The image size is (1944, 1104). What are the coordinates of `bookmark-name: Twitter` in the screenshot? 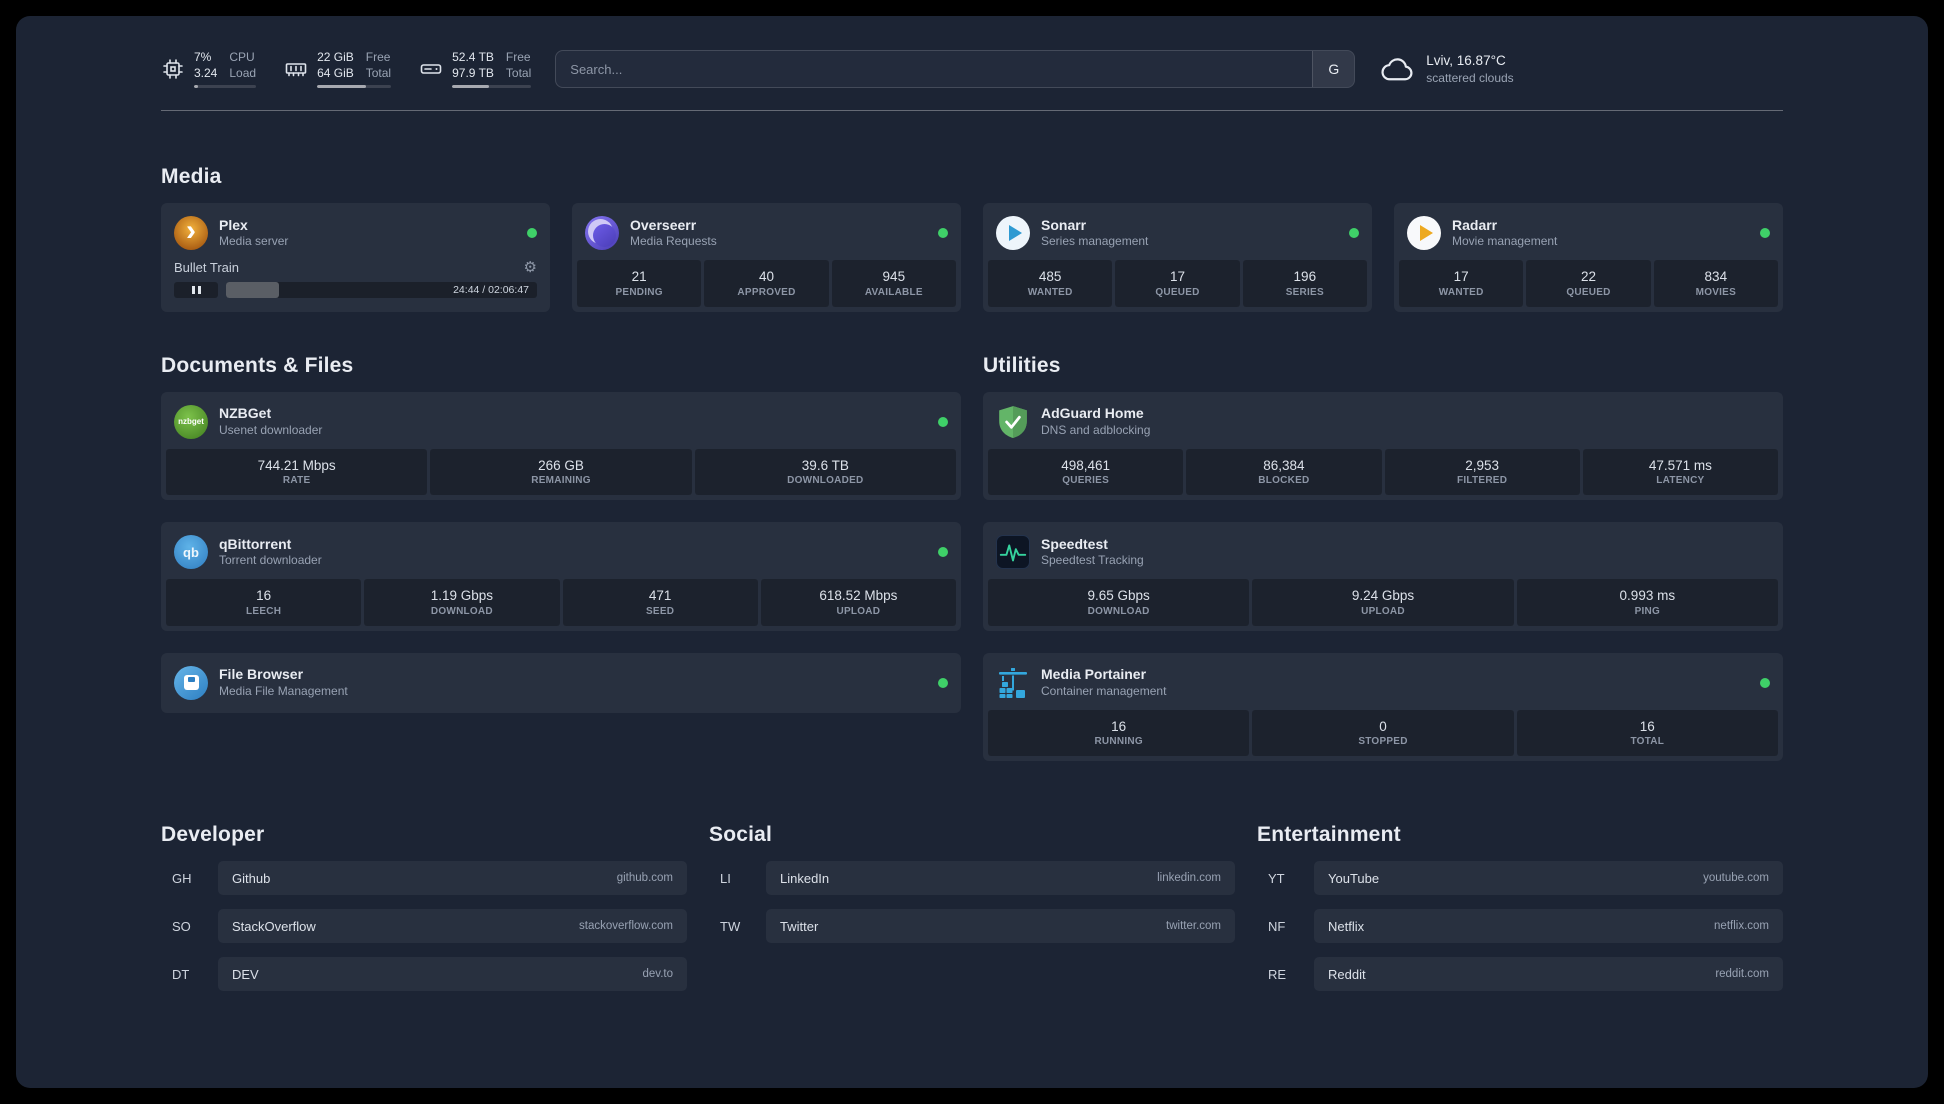 It's located at (799, 926).